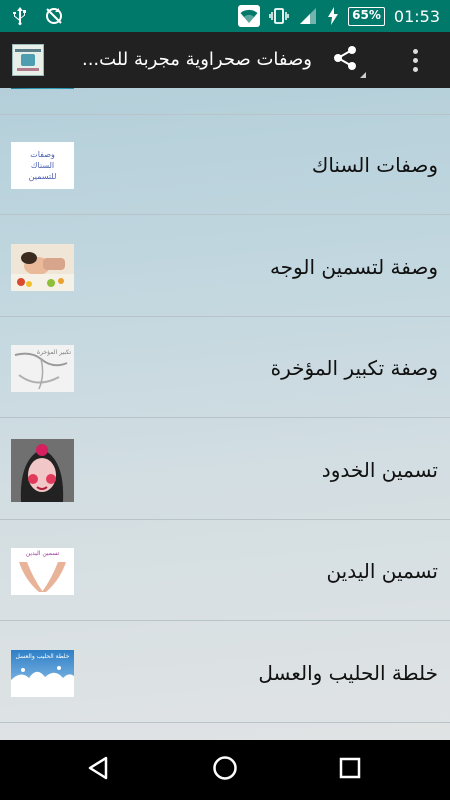 This screenshot has width=450, height=800. What do you see at coordinates (37, 16) in the screenshot?
I see `status-left-icons` at bounding box center [37, 16].